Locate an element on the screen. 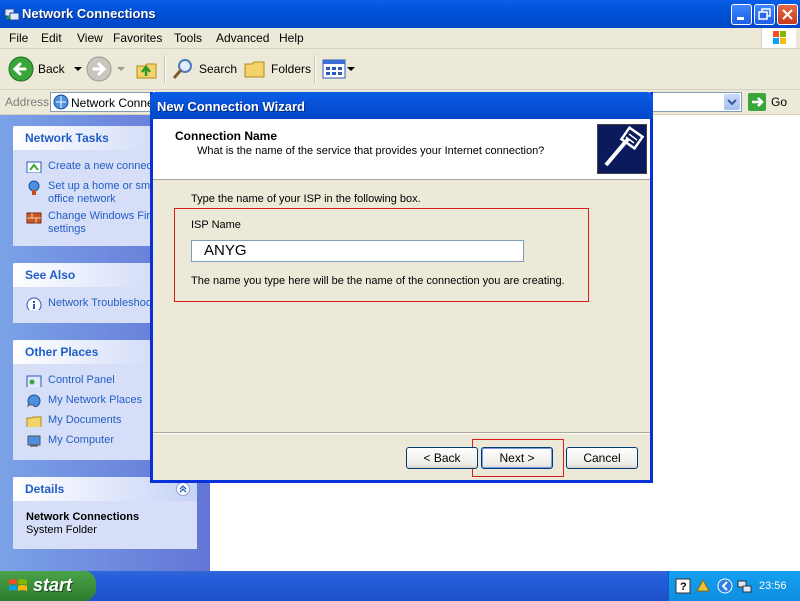 The width and height of the screenshot is (800, 601). address-dropdown-button is located at coordinates (732, 102).